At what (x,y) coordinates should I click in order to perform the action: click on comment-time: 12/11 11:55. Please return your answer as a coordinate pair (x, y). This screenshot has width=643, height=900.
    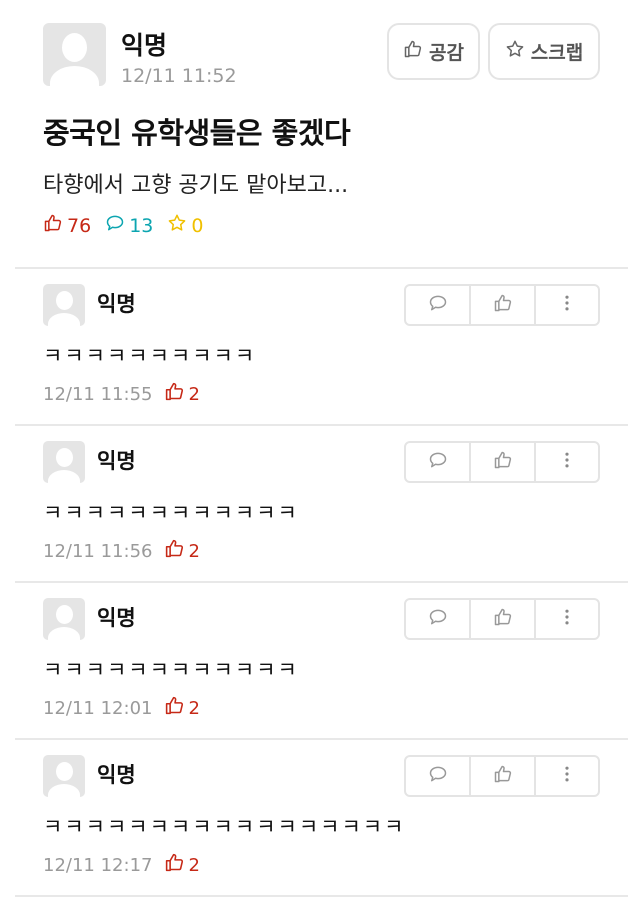
    Looking at the image, I should click on (98, 394).